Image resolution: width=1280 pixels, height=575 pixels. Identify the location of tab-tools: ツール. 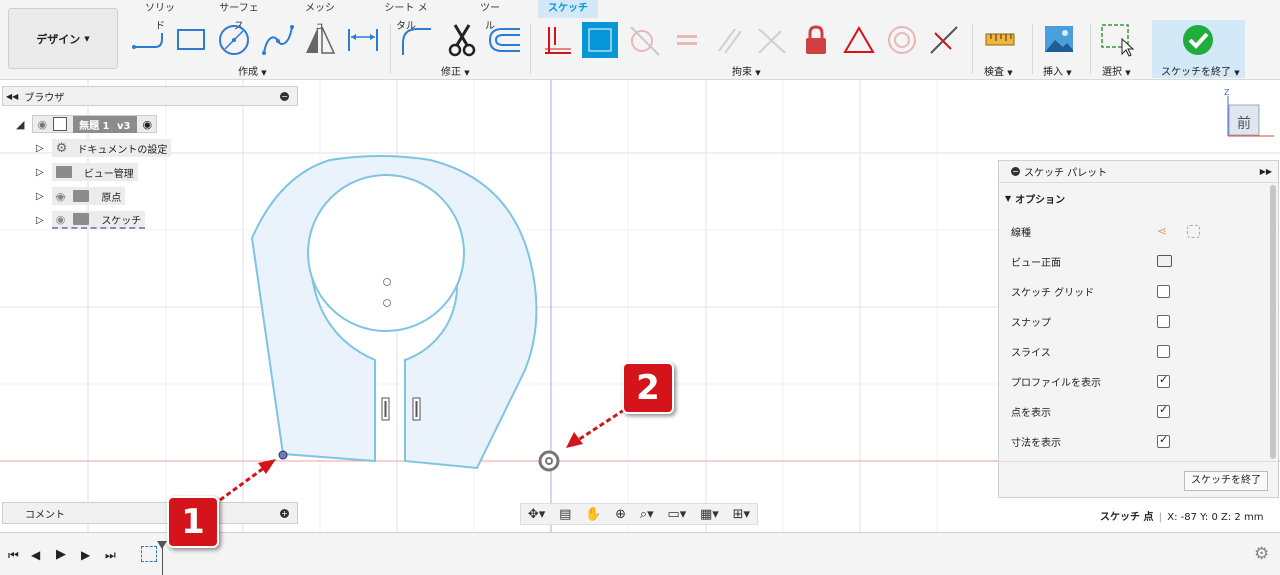
(490, 16).